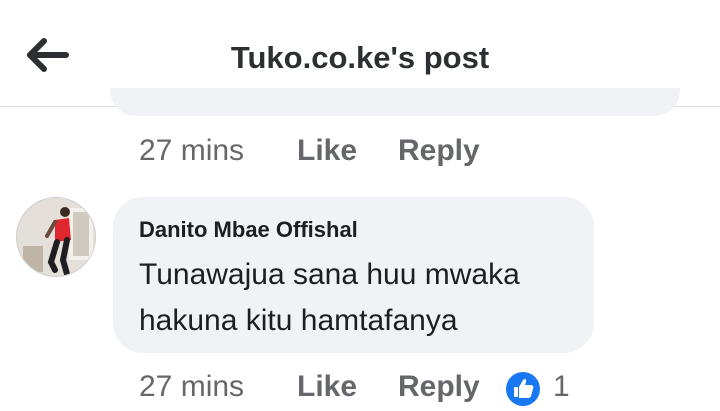 The width and height of the screenshot is (720, 411). I want to click on avatar, so click(56, 237).